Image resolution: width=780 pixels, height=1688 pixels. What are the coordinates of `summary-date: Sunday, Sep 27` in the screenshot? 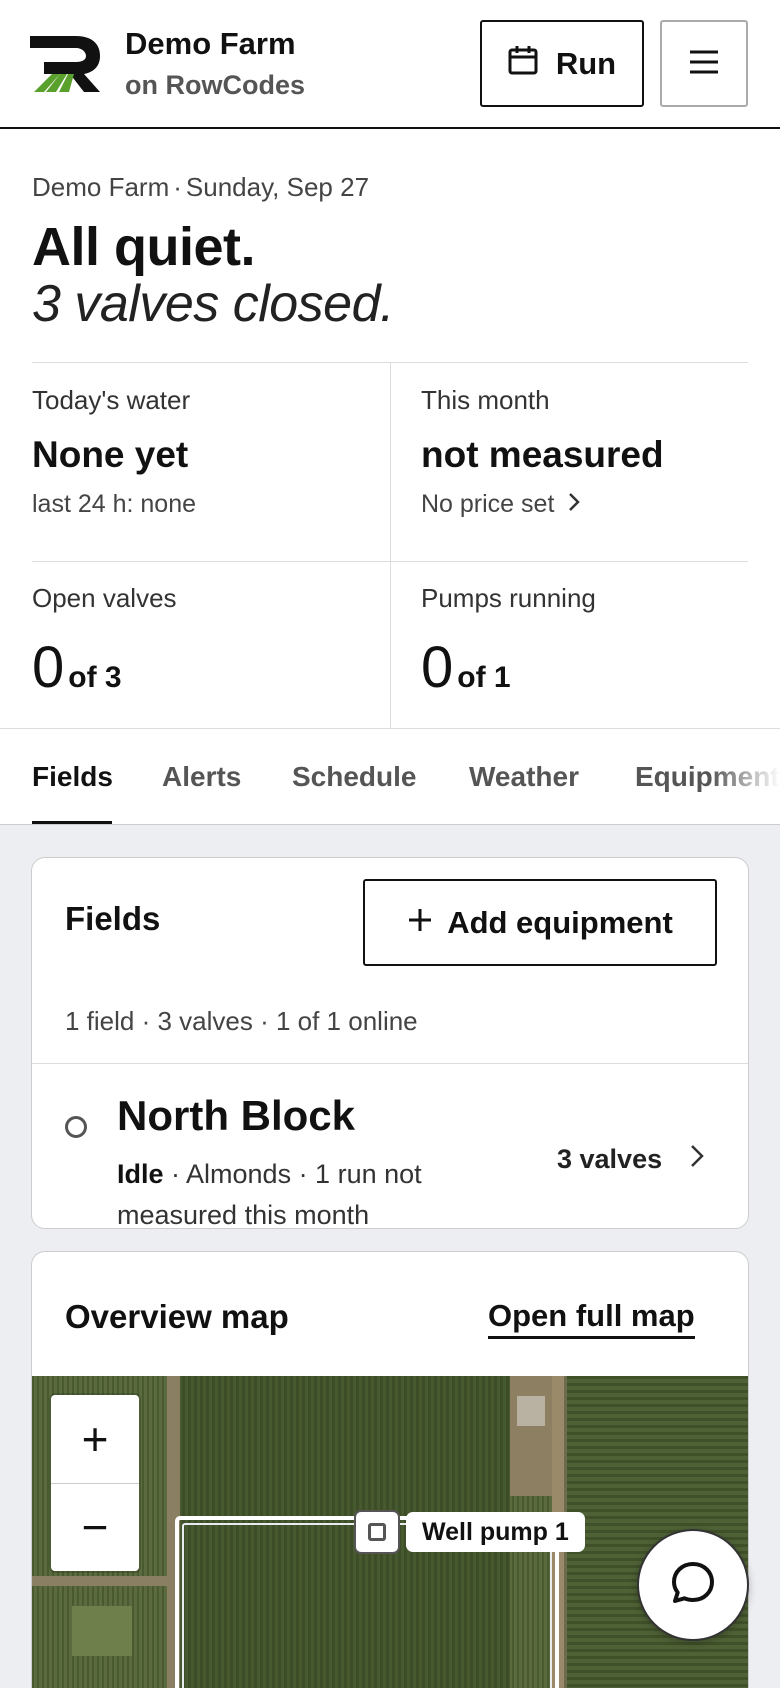 It's located at (277, 187).